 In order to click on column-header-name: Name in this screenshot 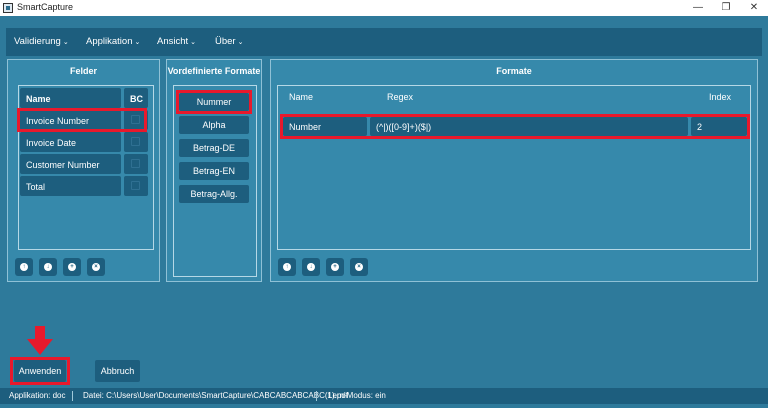, I will do `click(301, 97)`.